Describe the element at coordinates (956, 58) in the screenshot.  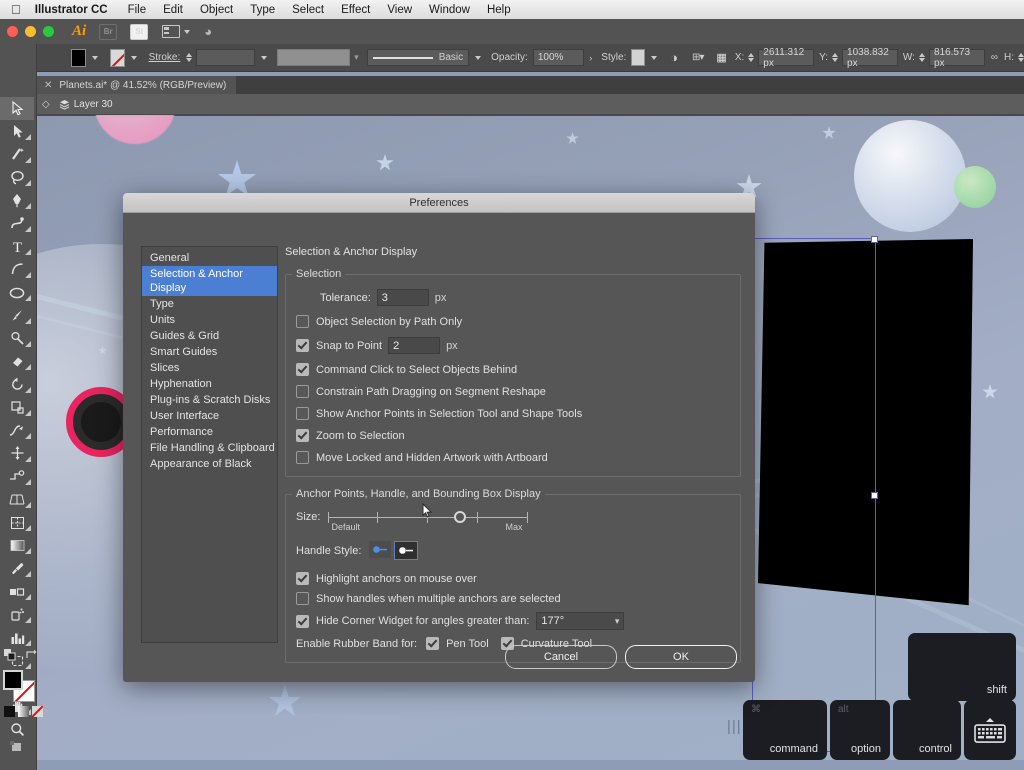
I see `w-input: 816.573 px` at that location.